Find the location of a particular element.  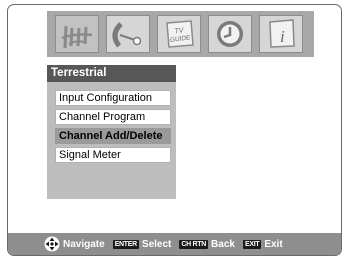

satellite-dish-icon is located at coordinates (127, 35).